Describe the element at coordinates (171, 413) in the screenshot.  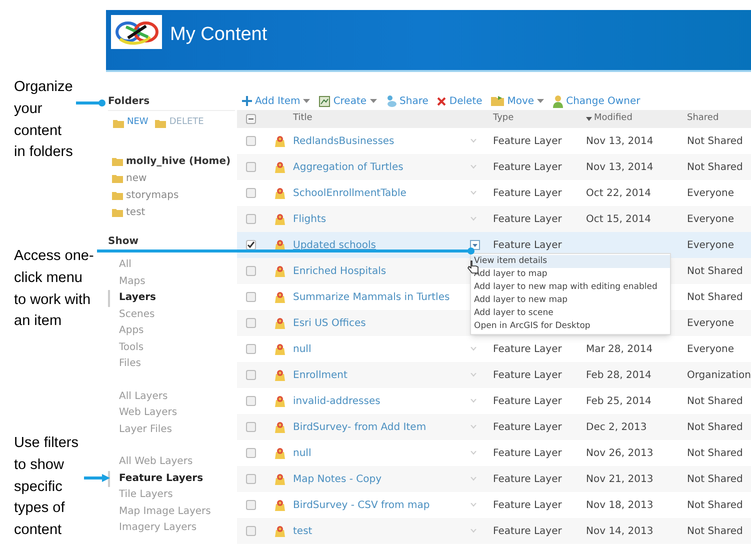
I see `filter-item: Web Layers` at that location.